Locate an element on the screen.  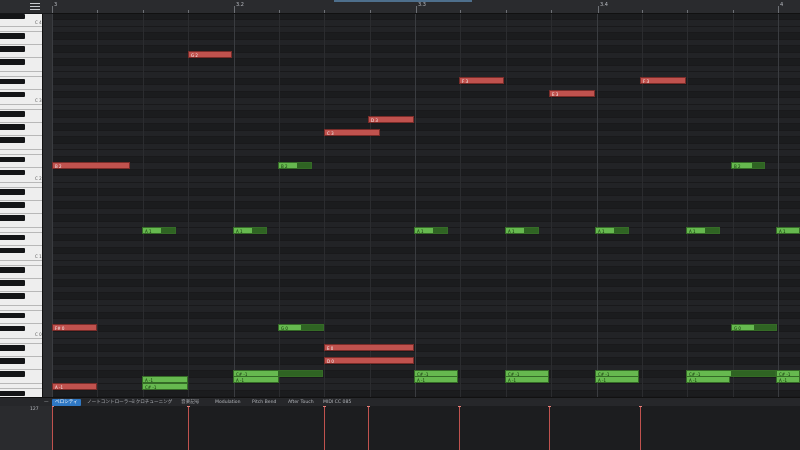
midi-note: C 3 is located at coordinates (352, 132).